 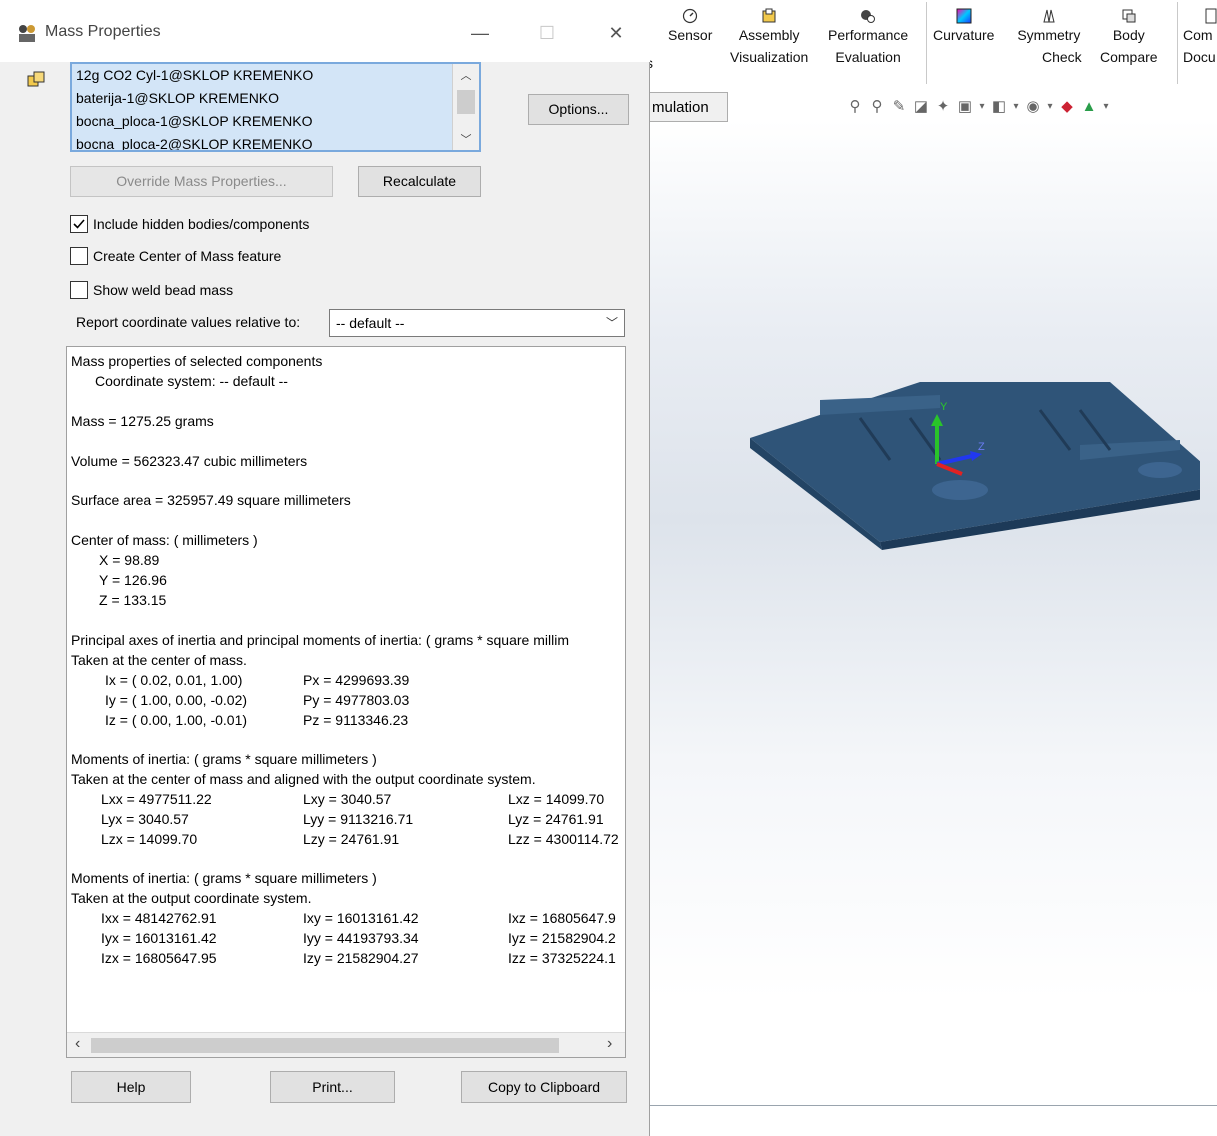 I want to click on apply-scene-icon: ▲, so click(x=1089, y=107).